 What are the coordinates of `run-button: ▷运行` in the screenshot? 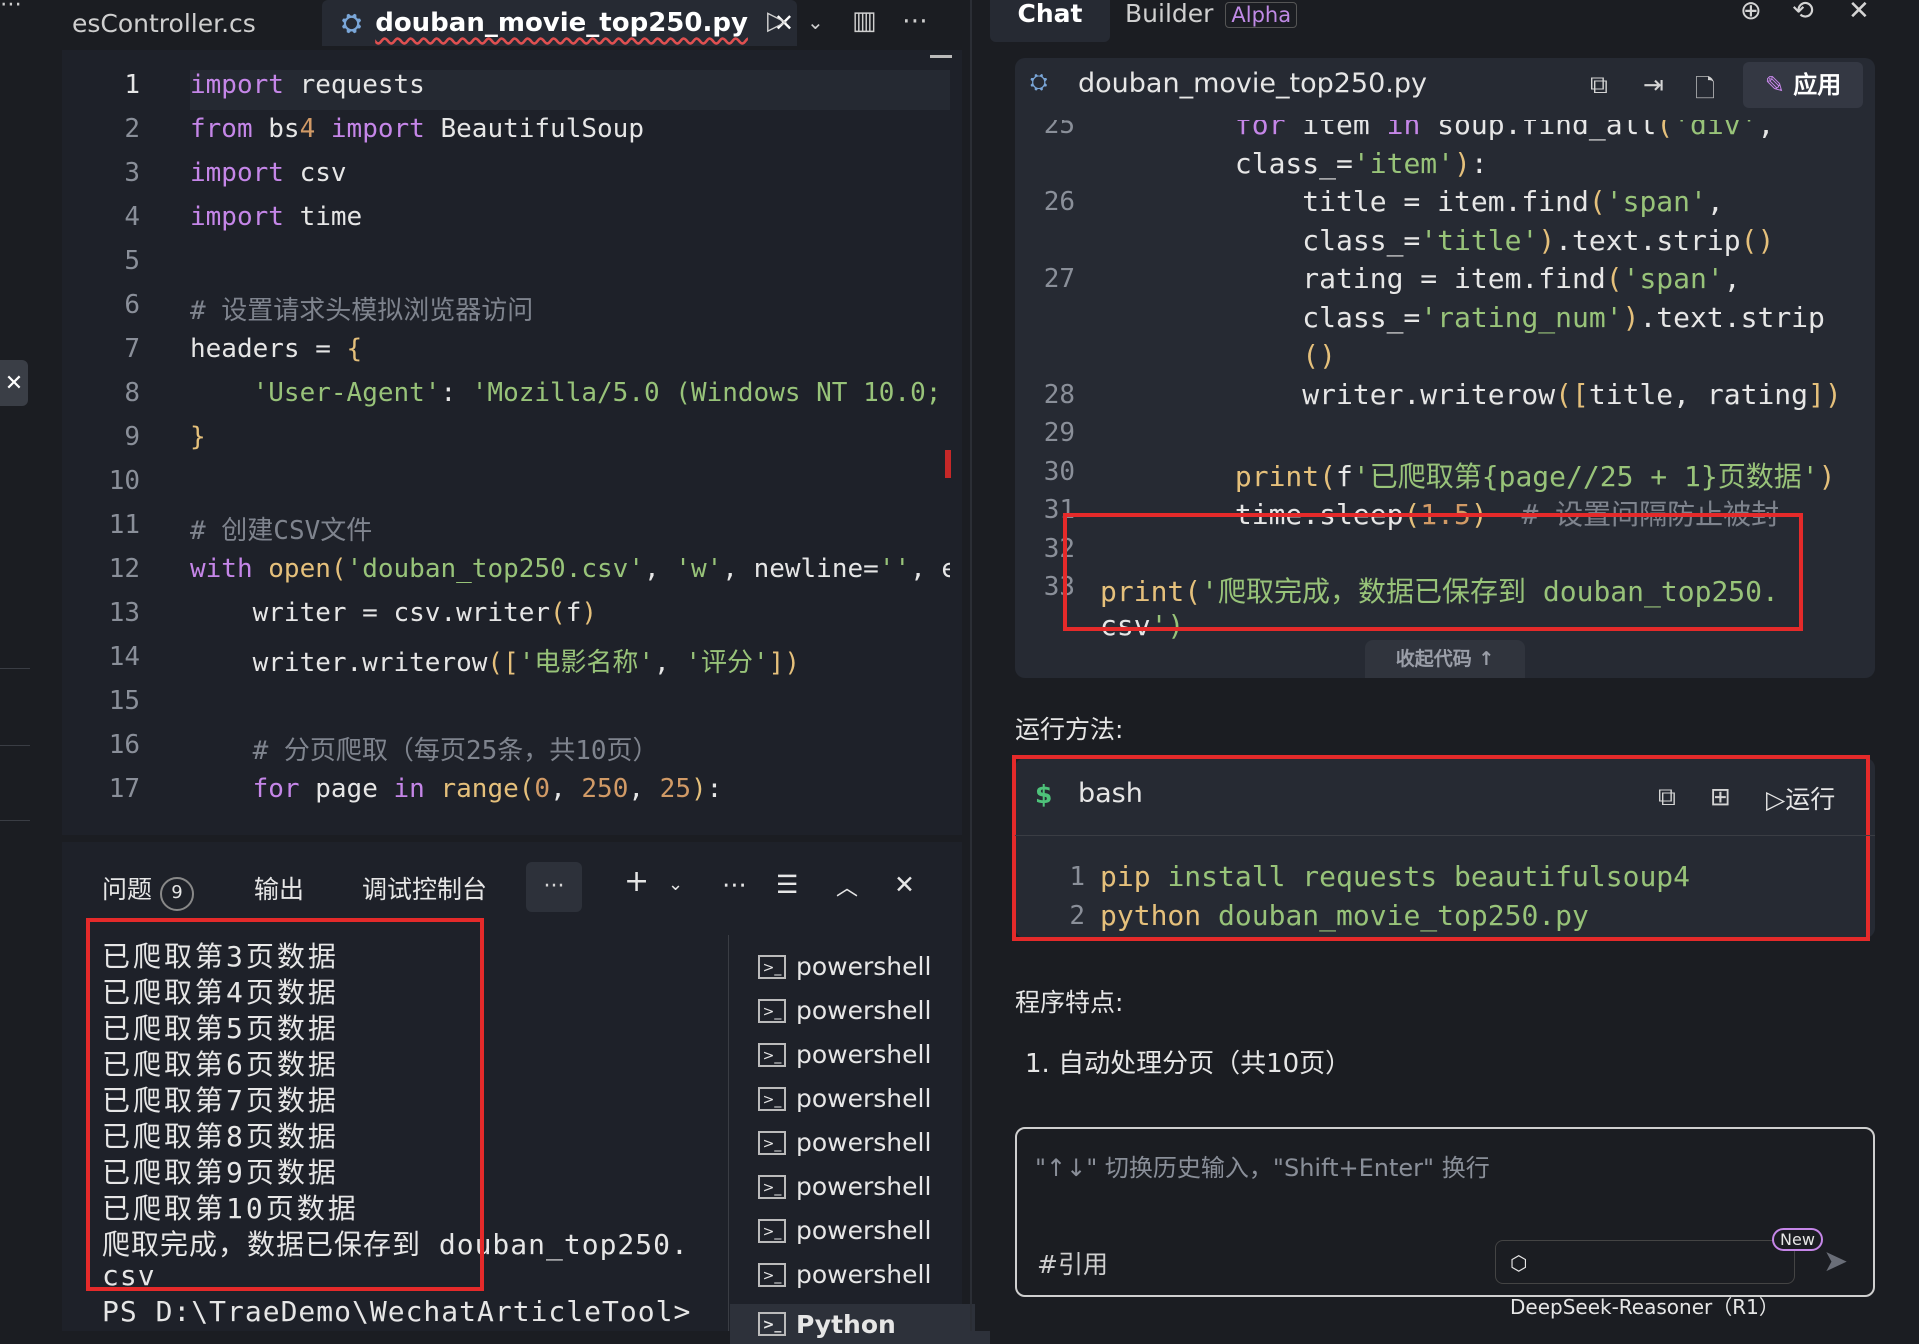 It's located at (1800, 798).